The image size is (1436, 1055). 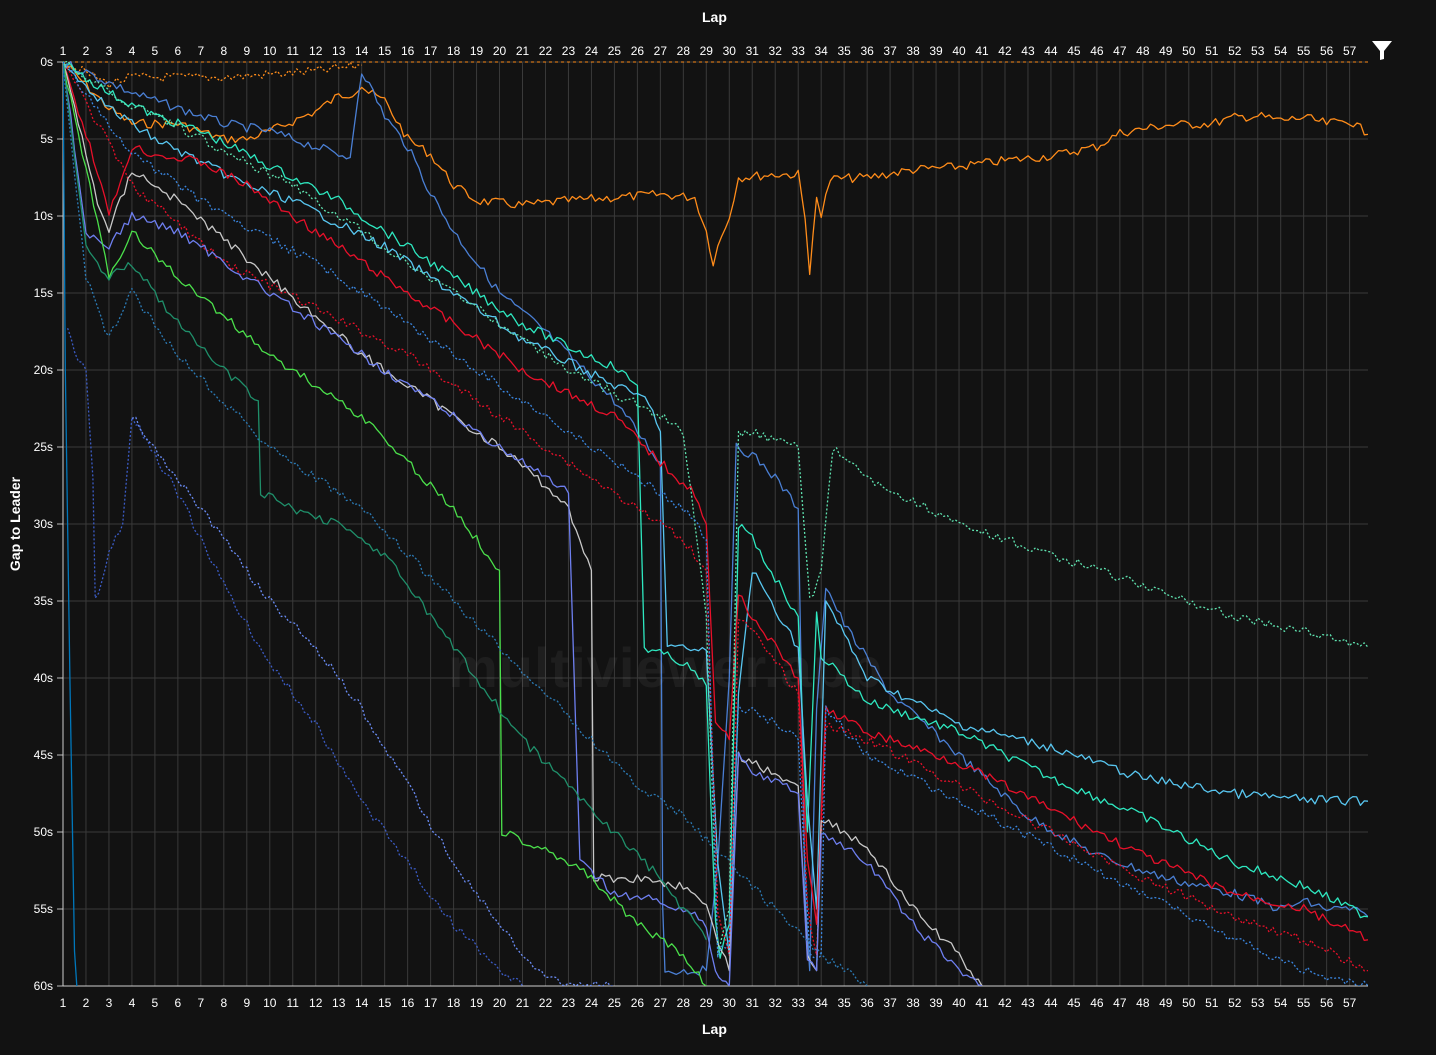 What do you see at coordinates (707, 51) in the screenshot?
I see `x-tick-label-top: 29` at bounding box center [707, 51].